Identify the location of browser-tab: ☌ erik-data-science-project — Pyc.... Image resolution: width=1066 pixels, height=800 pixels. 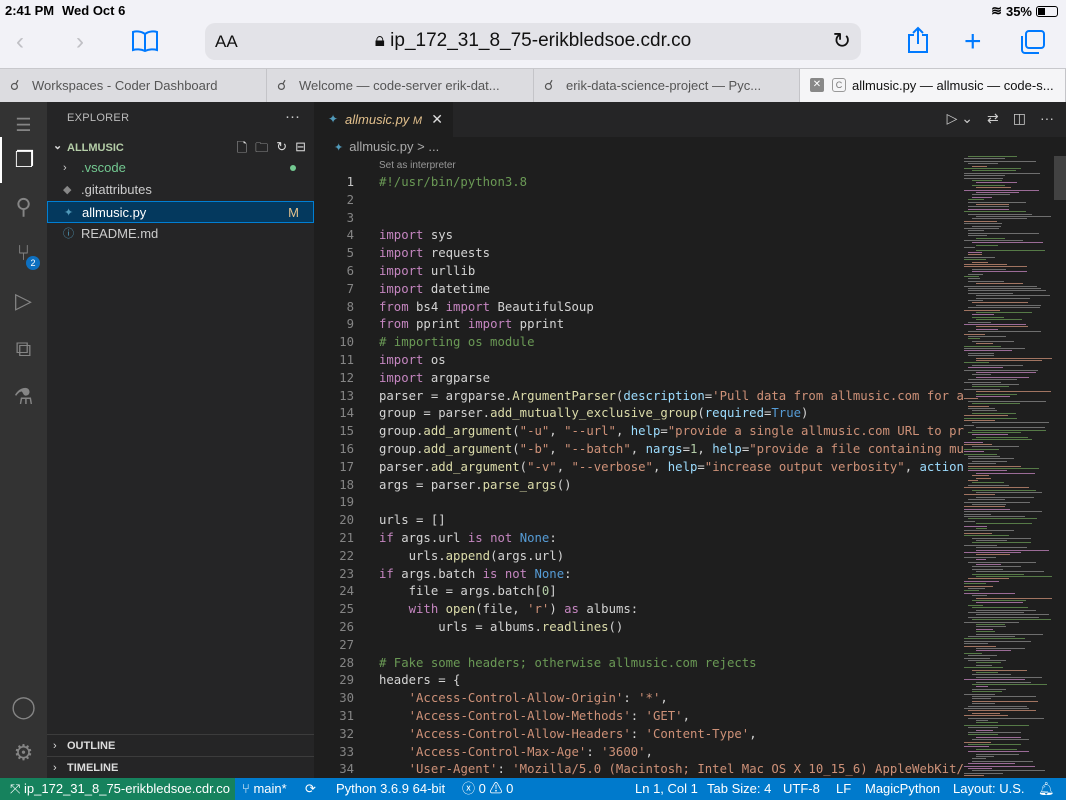
(667, 85).